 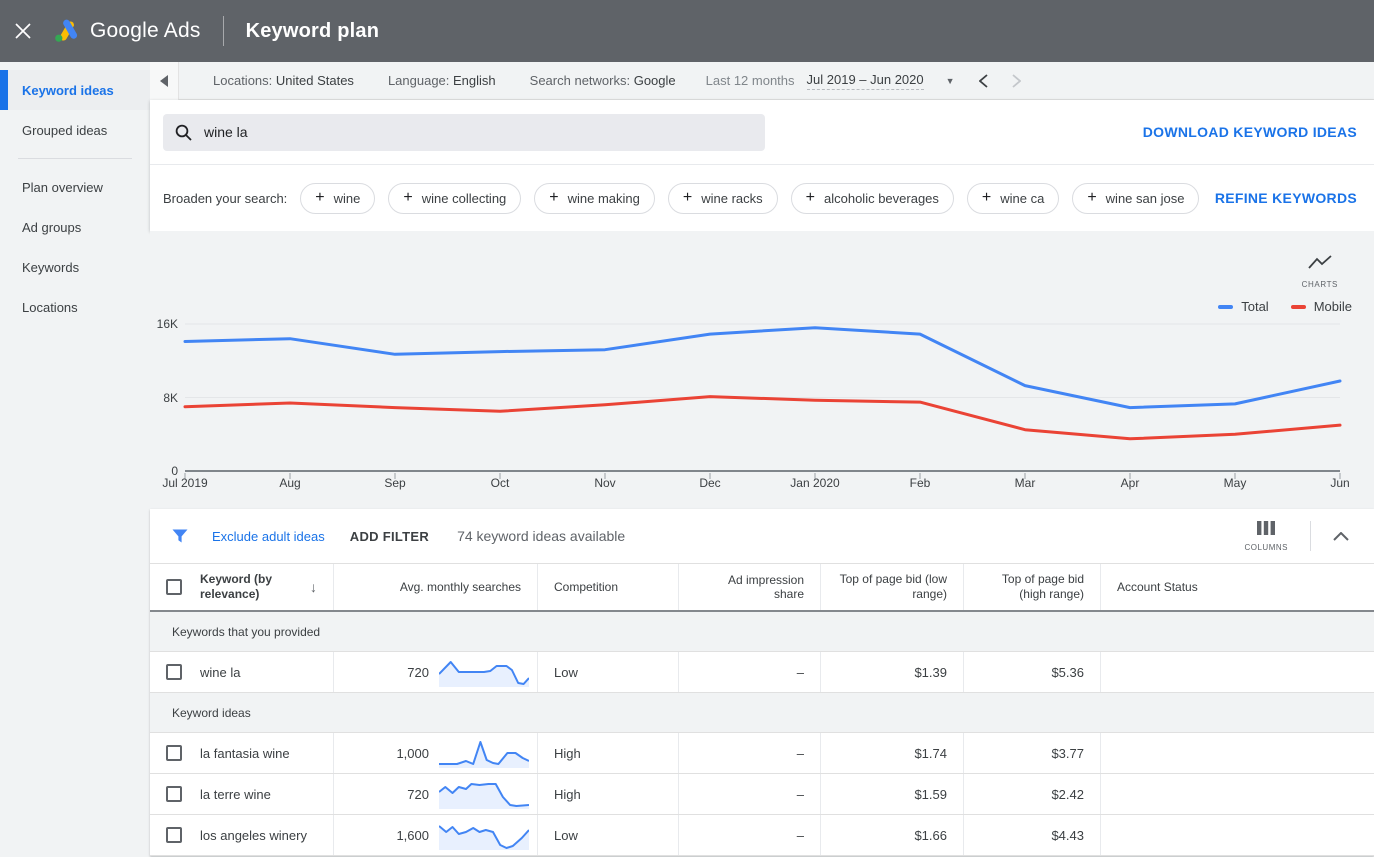 I want to click on table-row: la terre wine 720 High – $1.59 $2.42, so click(x=762, y=794).